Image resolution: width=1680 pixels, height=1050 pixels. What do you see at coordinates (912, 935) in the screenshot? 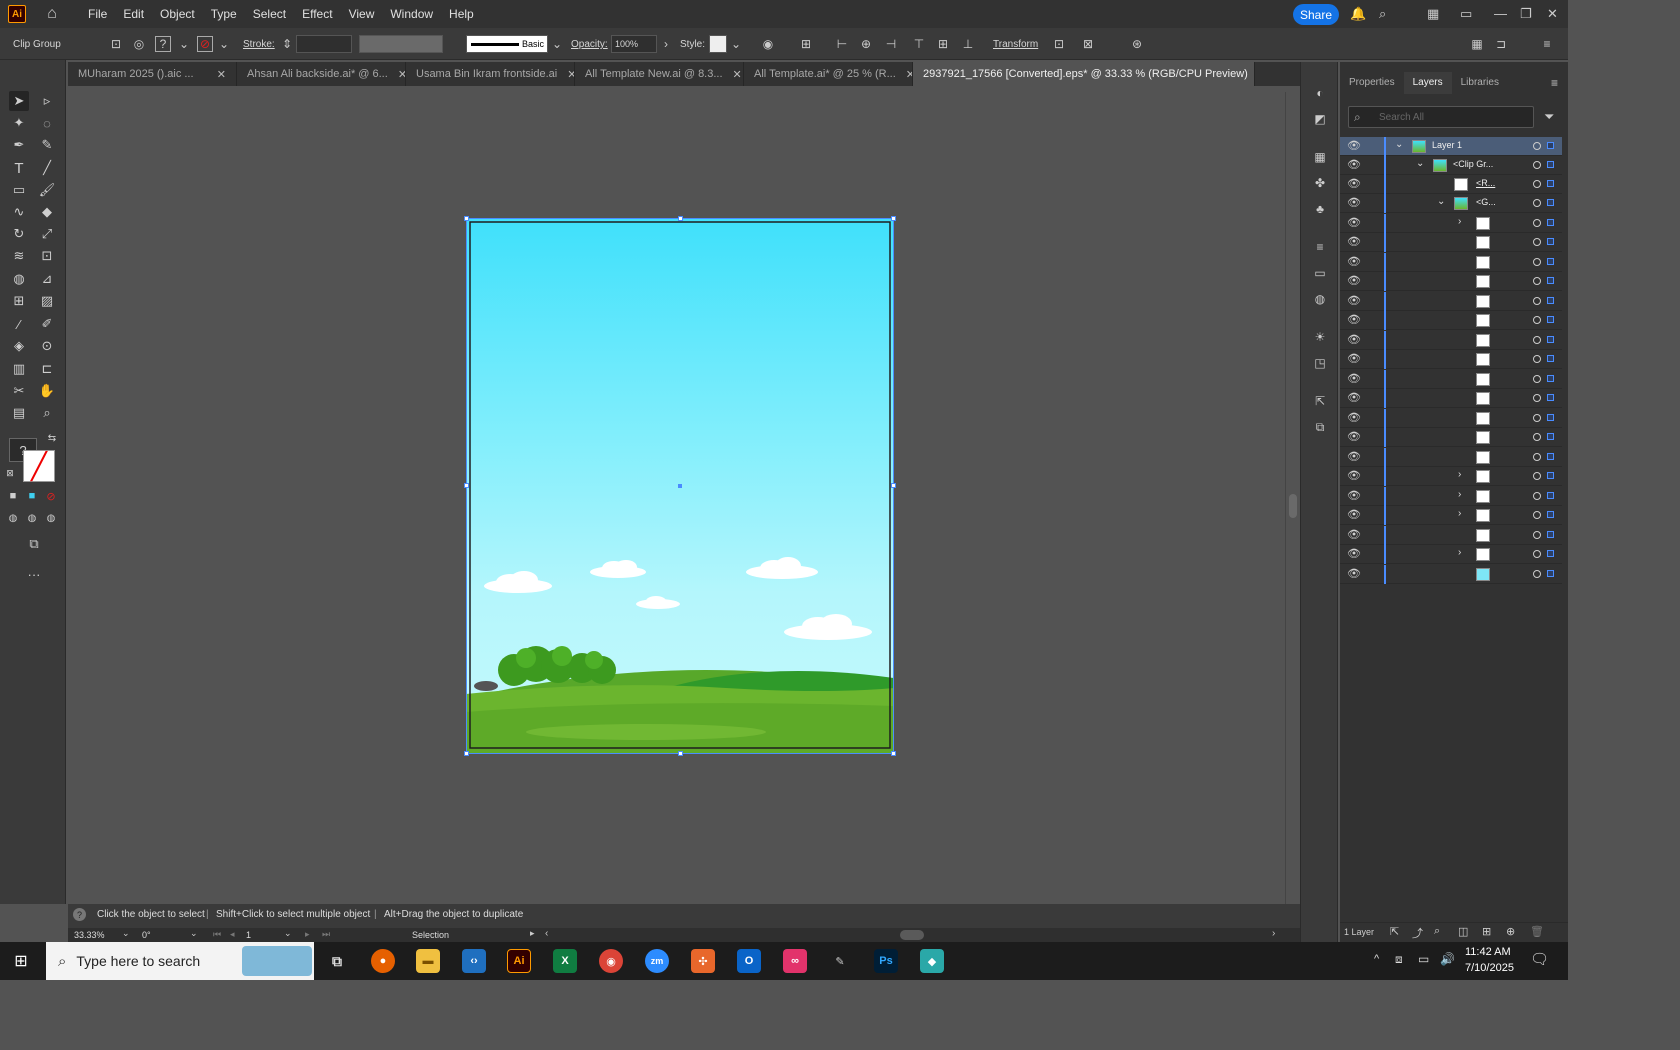
I see `horizontal-scroll-thumb` at bounding box center [912, 935].